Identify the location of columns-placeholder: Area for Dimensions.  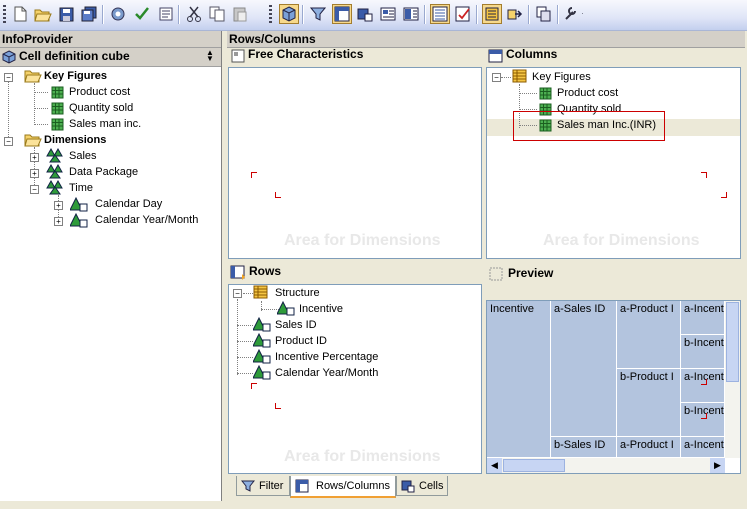
(621, 240).